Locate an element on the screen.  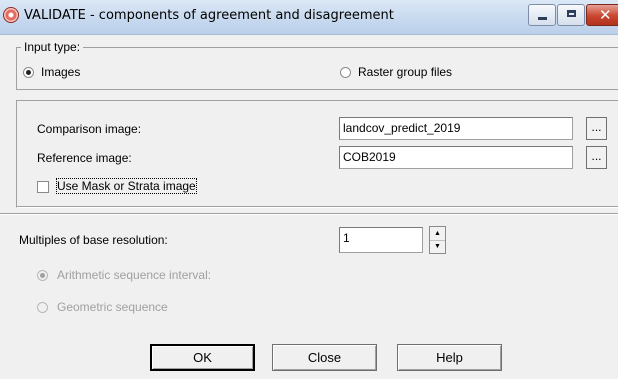
comparison-image-label: Comparison image: is located at coordinates (89, 129).